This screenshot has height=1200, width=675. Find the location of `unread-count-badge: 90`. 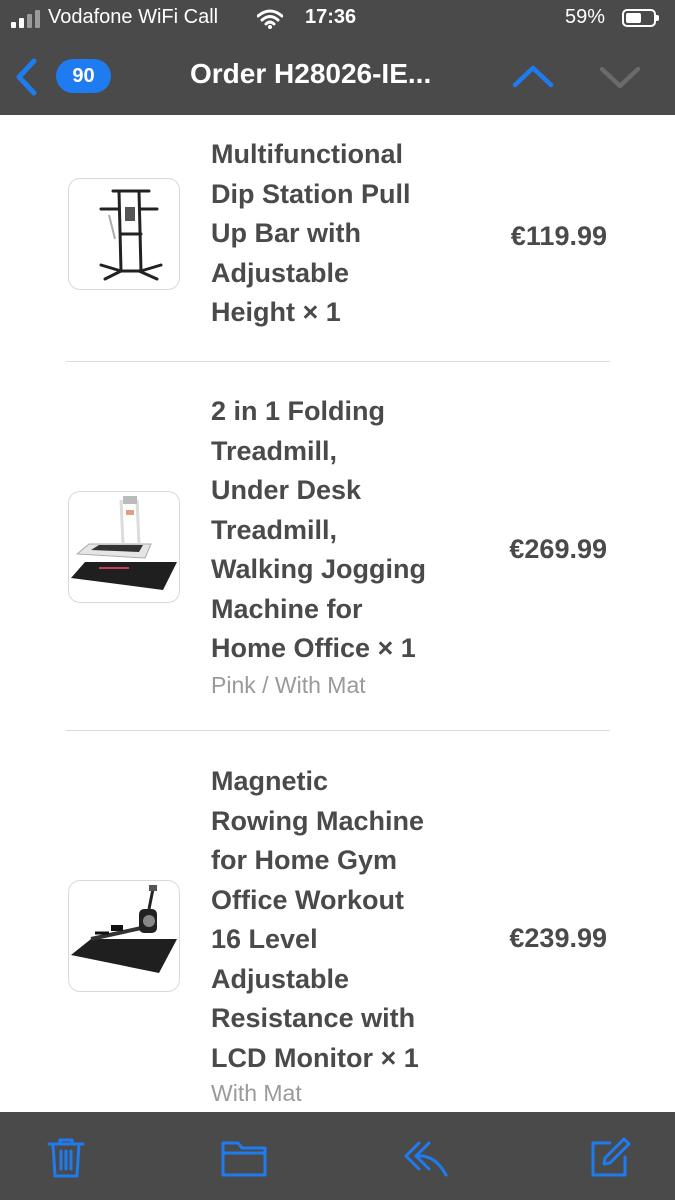

unread-count-badge: 90 is located at coordinates (83, 76).